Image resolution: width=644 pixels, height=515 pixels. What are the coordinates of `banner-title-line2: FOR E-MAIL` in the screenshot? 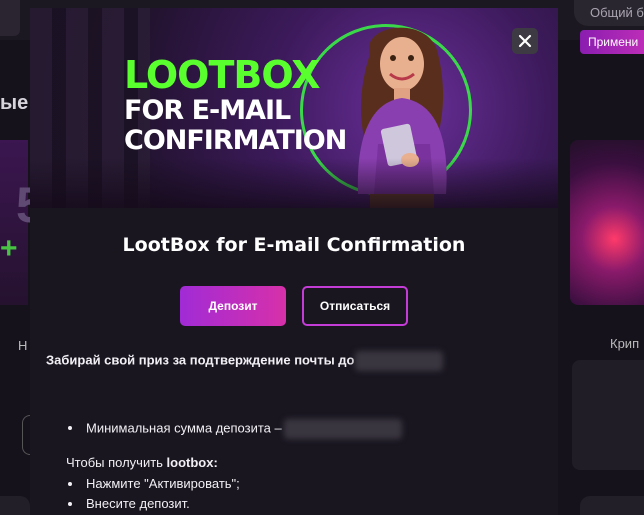 It's located at (207, 110).